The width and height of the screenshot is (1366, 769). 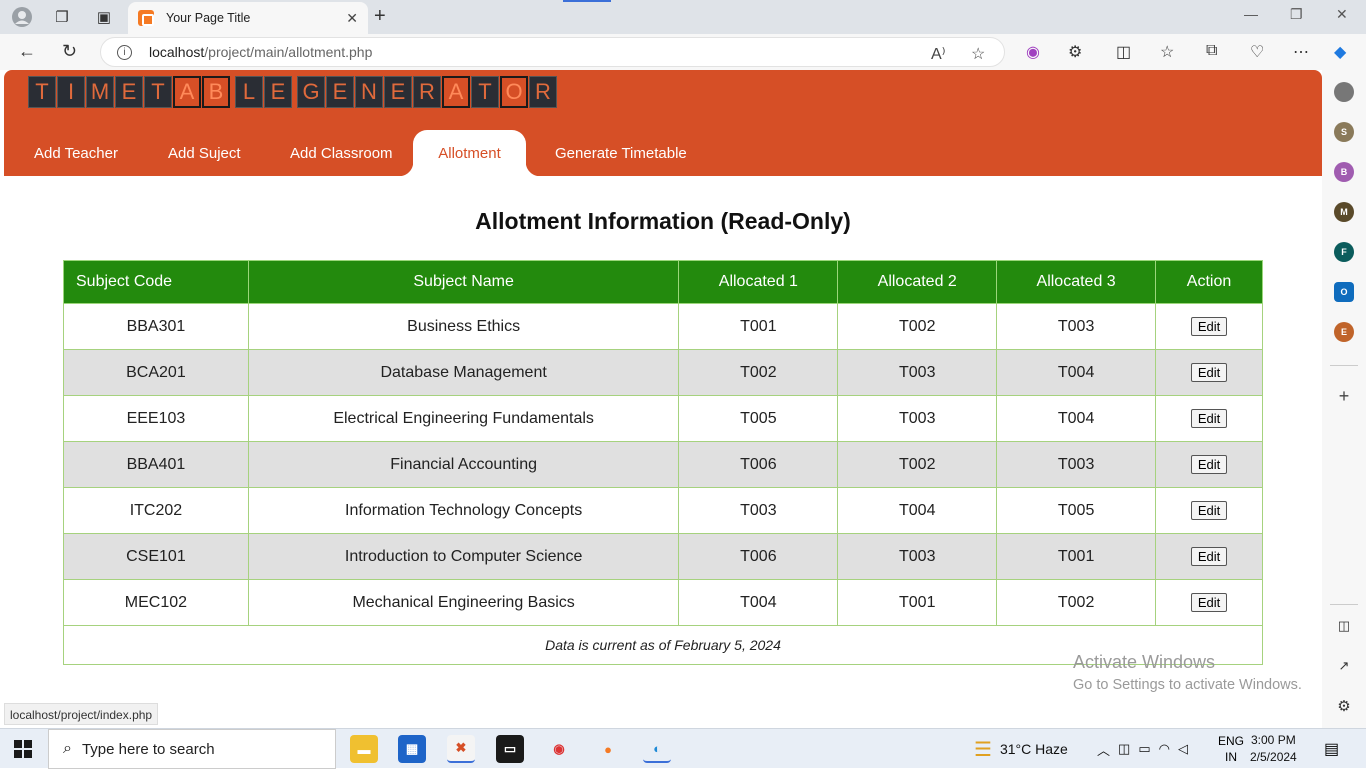 I want to click on logo-letter: T, so click(x=158, y=92).